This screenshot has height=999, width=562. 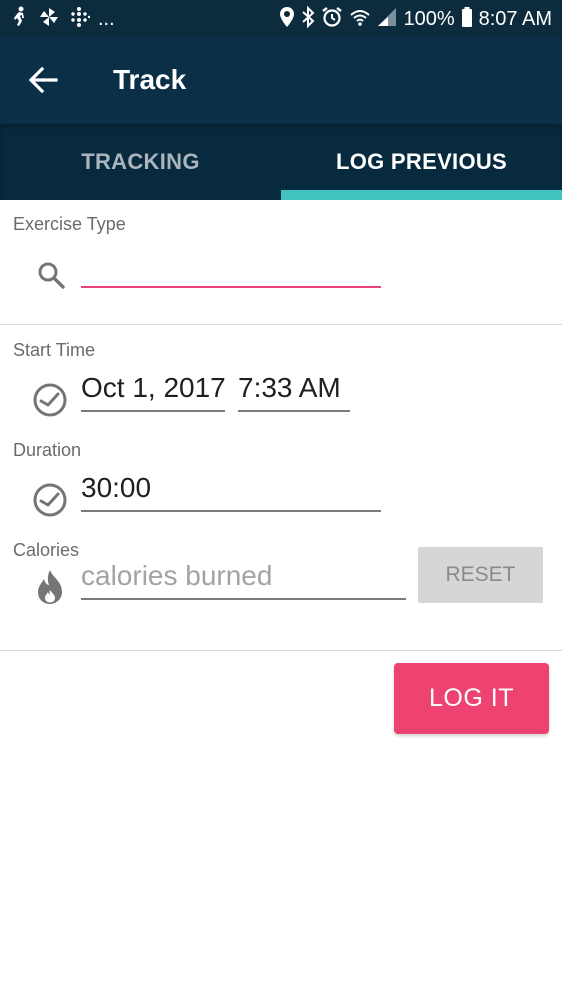 I want to click on duration-label: Duration, so click(x=47, y=450).